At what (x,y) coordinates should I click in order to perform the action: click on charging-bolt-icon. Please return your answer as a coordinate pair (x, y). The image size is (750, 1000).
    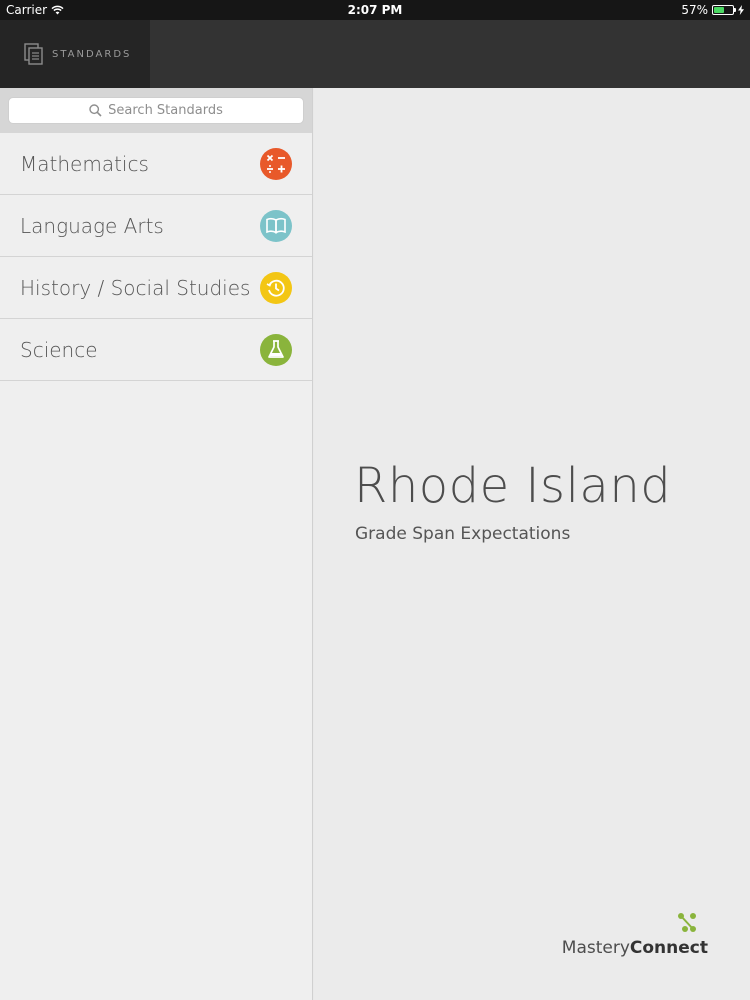
    Looking at the image, I should click on (741, 10).